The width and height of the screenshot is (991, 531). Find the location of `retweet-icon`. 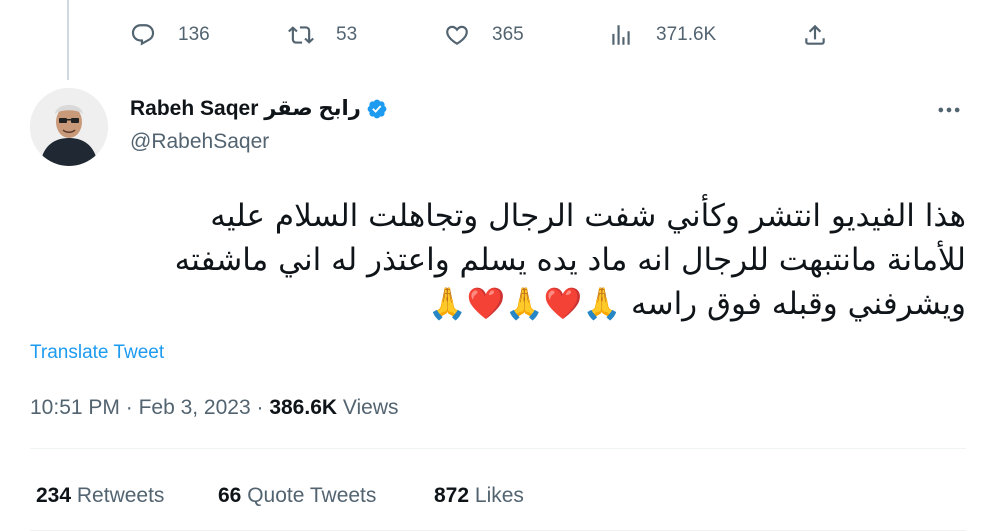

retweet-icon is located at coordinates (301, 35).